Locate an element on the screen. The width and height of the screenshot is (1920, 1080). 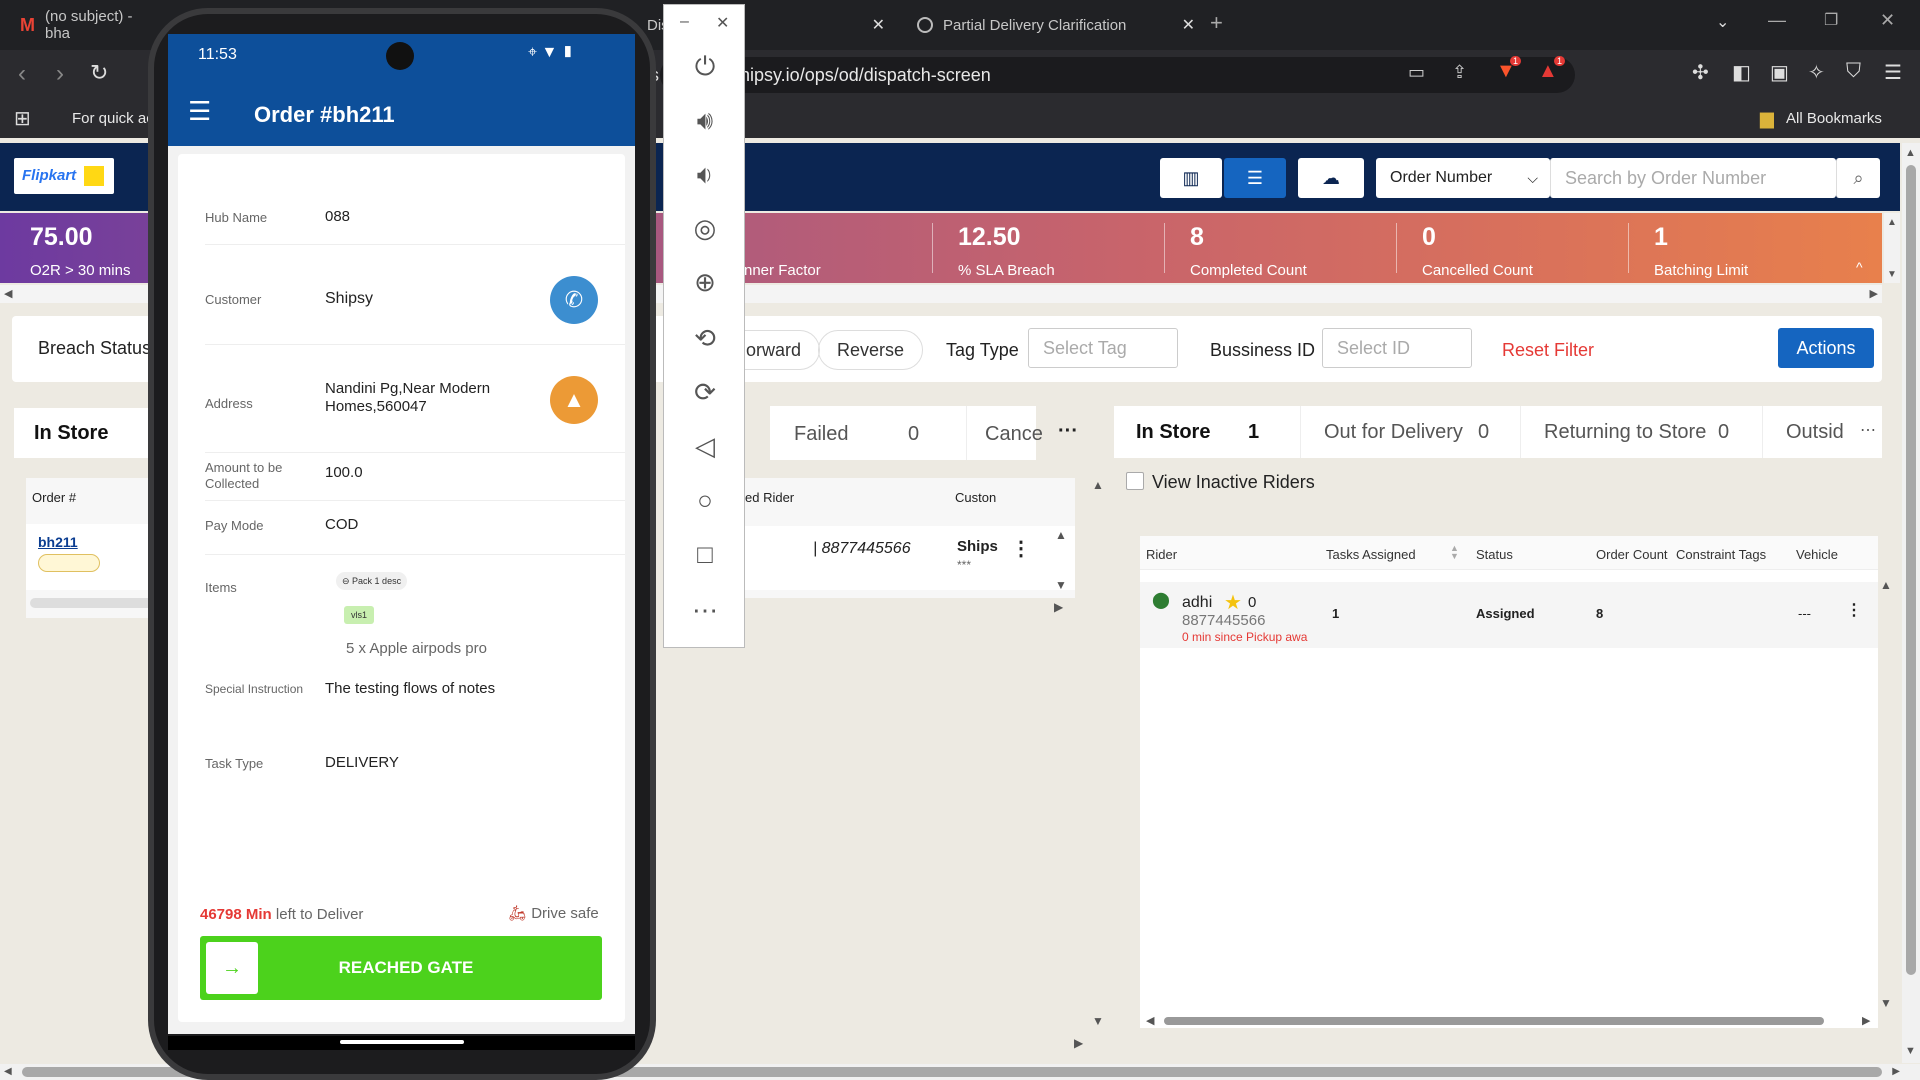
rider-row-menu-icon: ⋮ is located at coordinates (1854, 610).